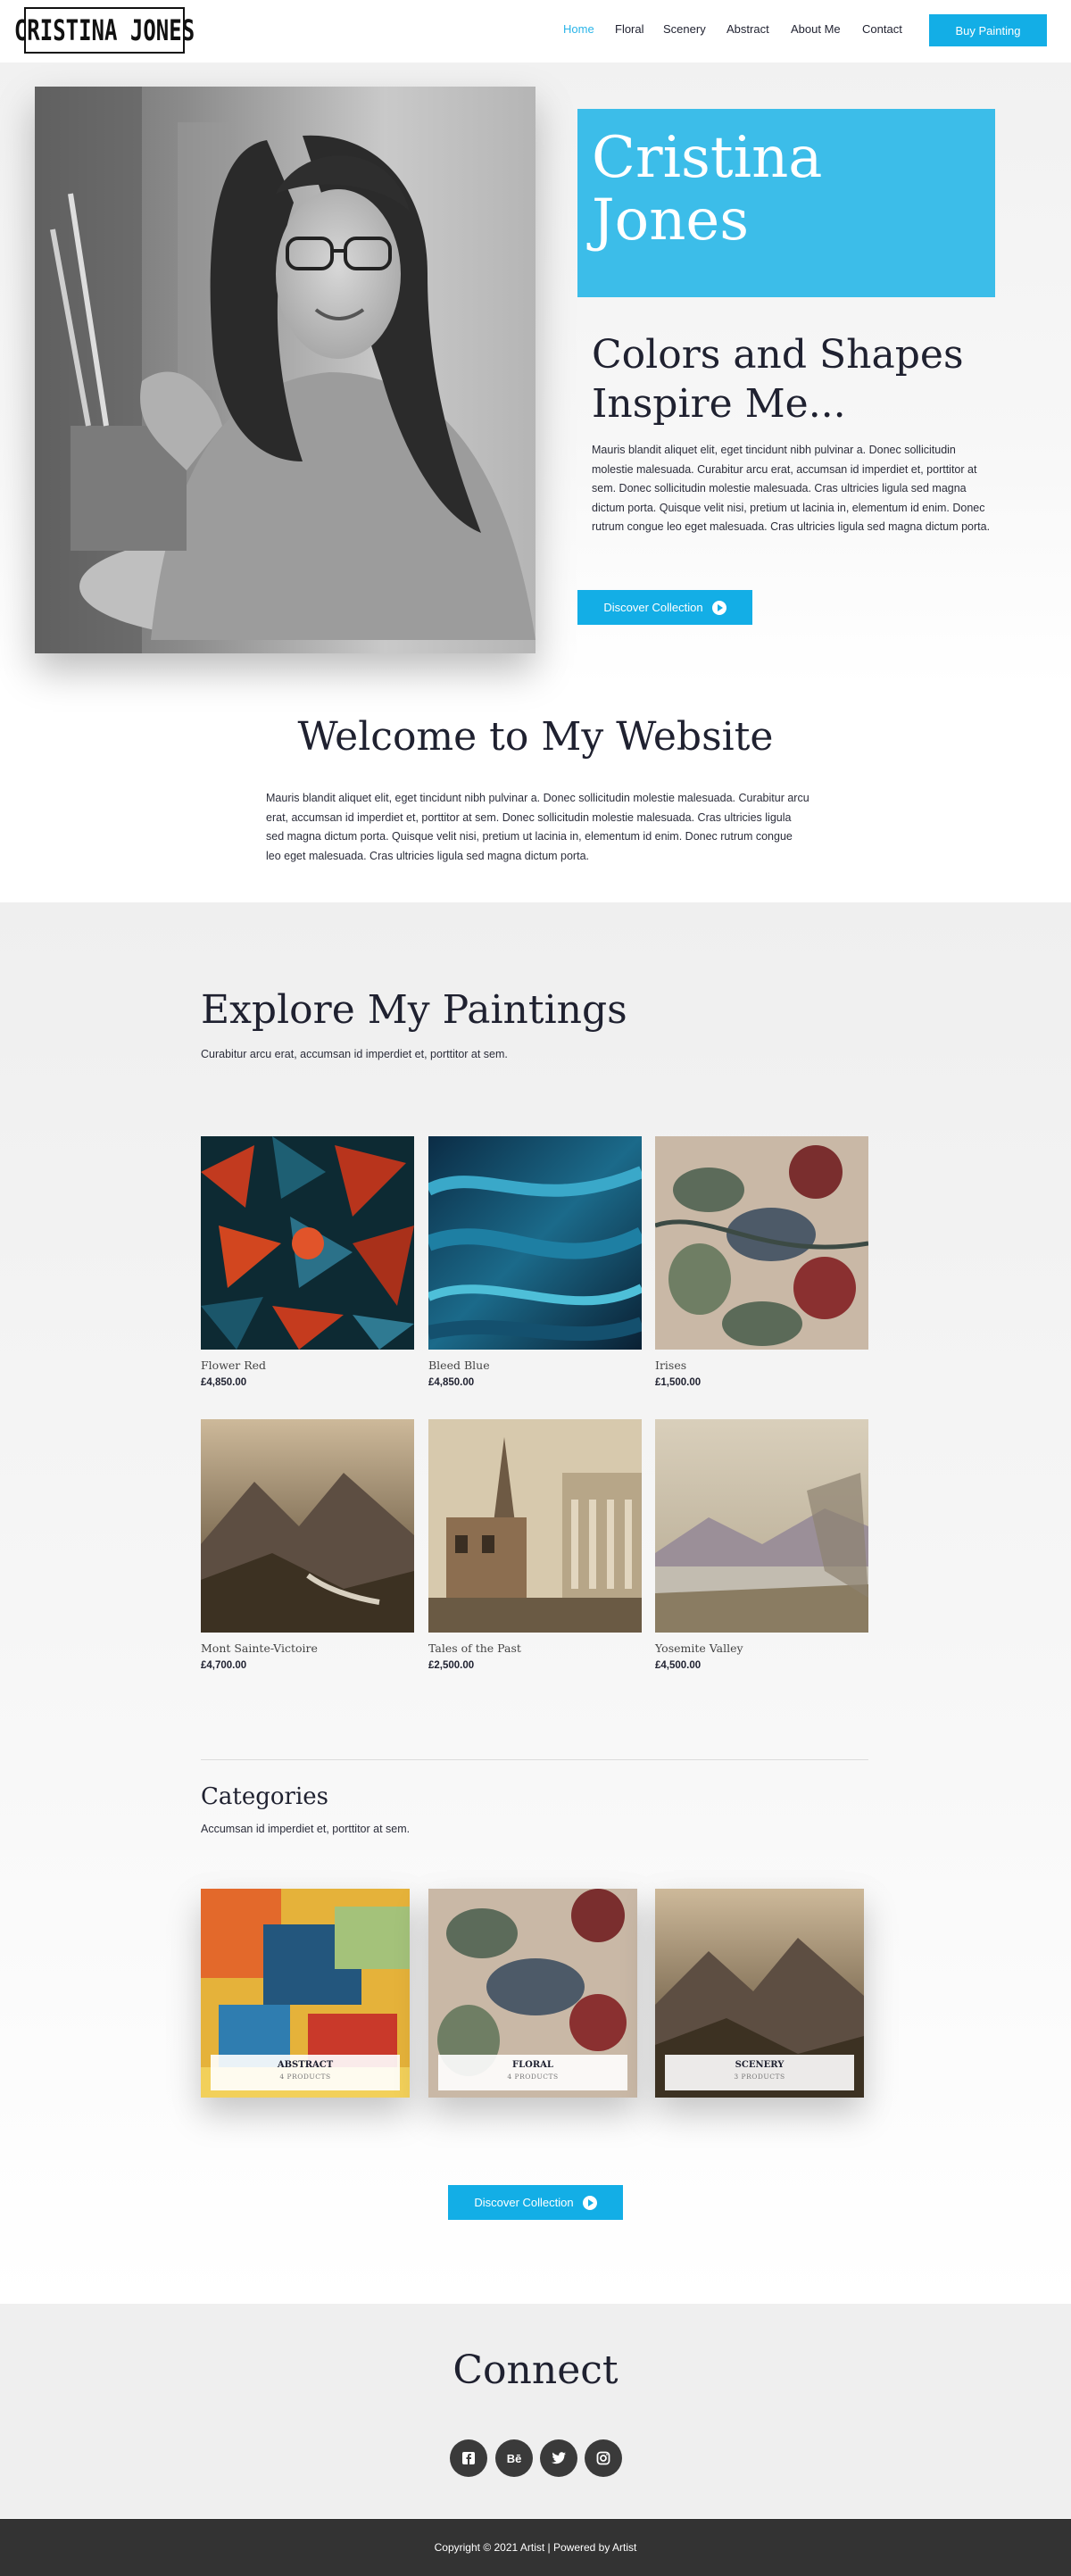 This screenshot has height=2576, width=1071. What do you see at coordinates (558, 2458) in the screenshot?
I see `twitter-icon` at bounding box center [558, 2458].